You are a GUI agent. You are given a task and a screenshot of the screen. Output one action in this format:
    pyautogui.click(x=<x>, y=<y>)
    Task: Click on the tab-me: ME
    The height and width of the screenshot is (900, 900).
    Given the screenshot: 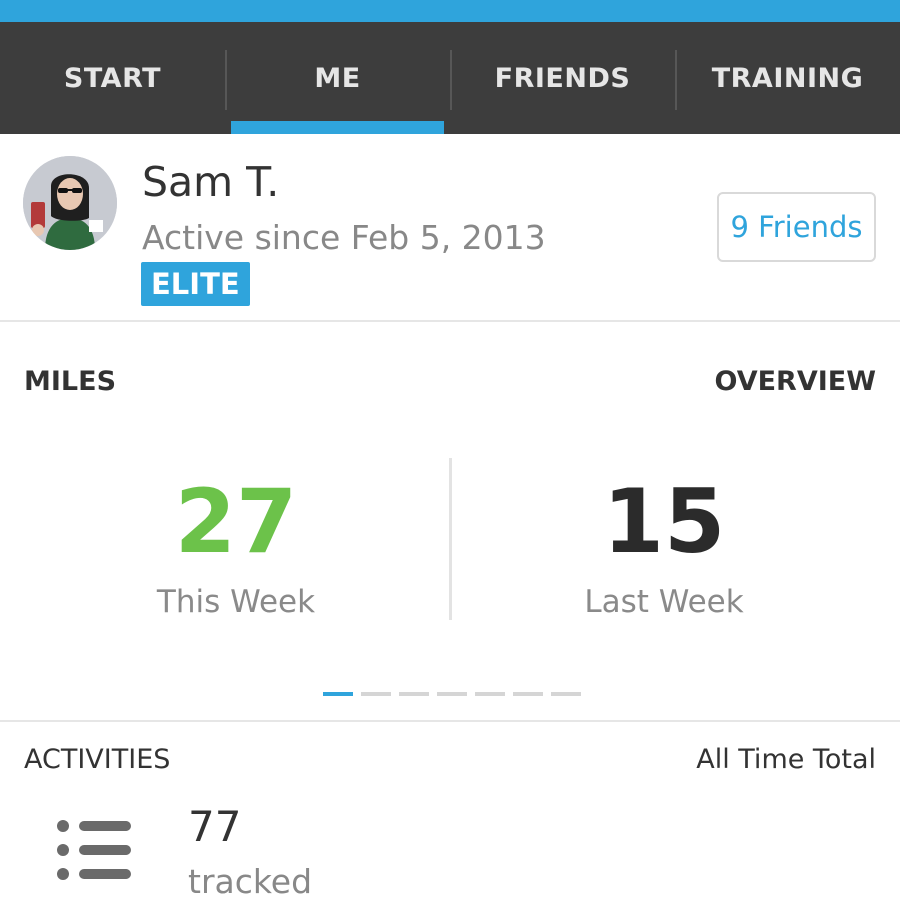 What is the action you would take?
    pyautogui.click(x=337, y=78)
    